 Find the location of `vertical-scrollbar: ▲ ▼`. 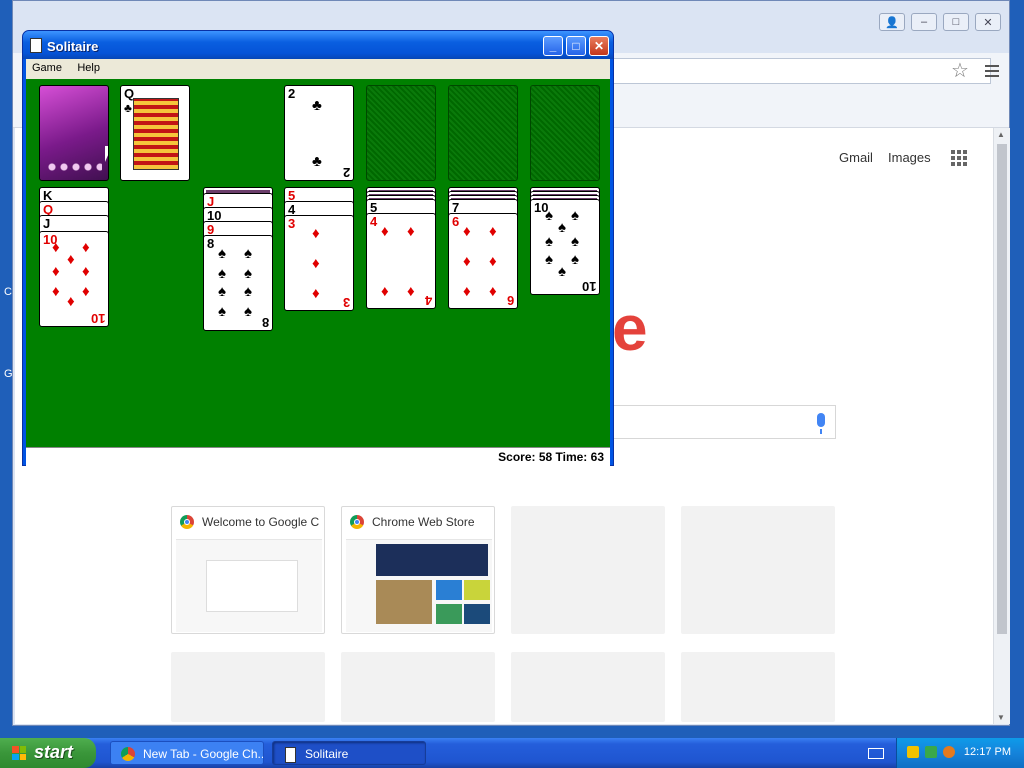

vertical-scrollbar: ▲ ▼ is located at coordinates (1001, 426).